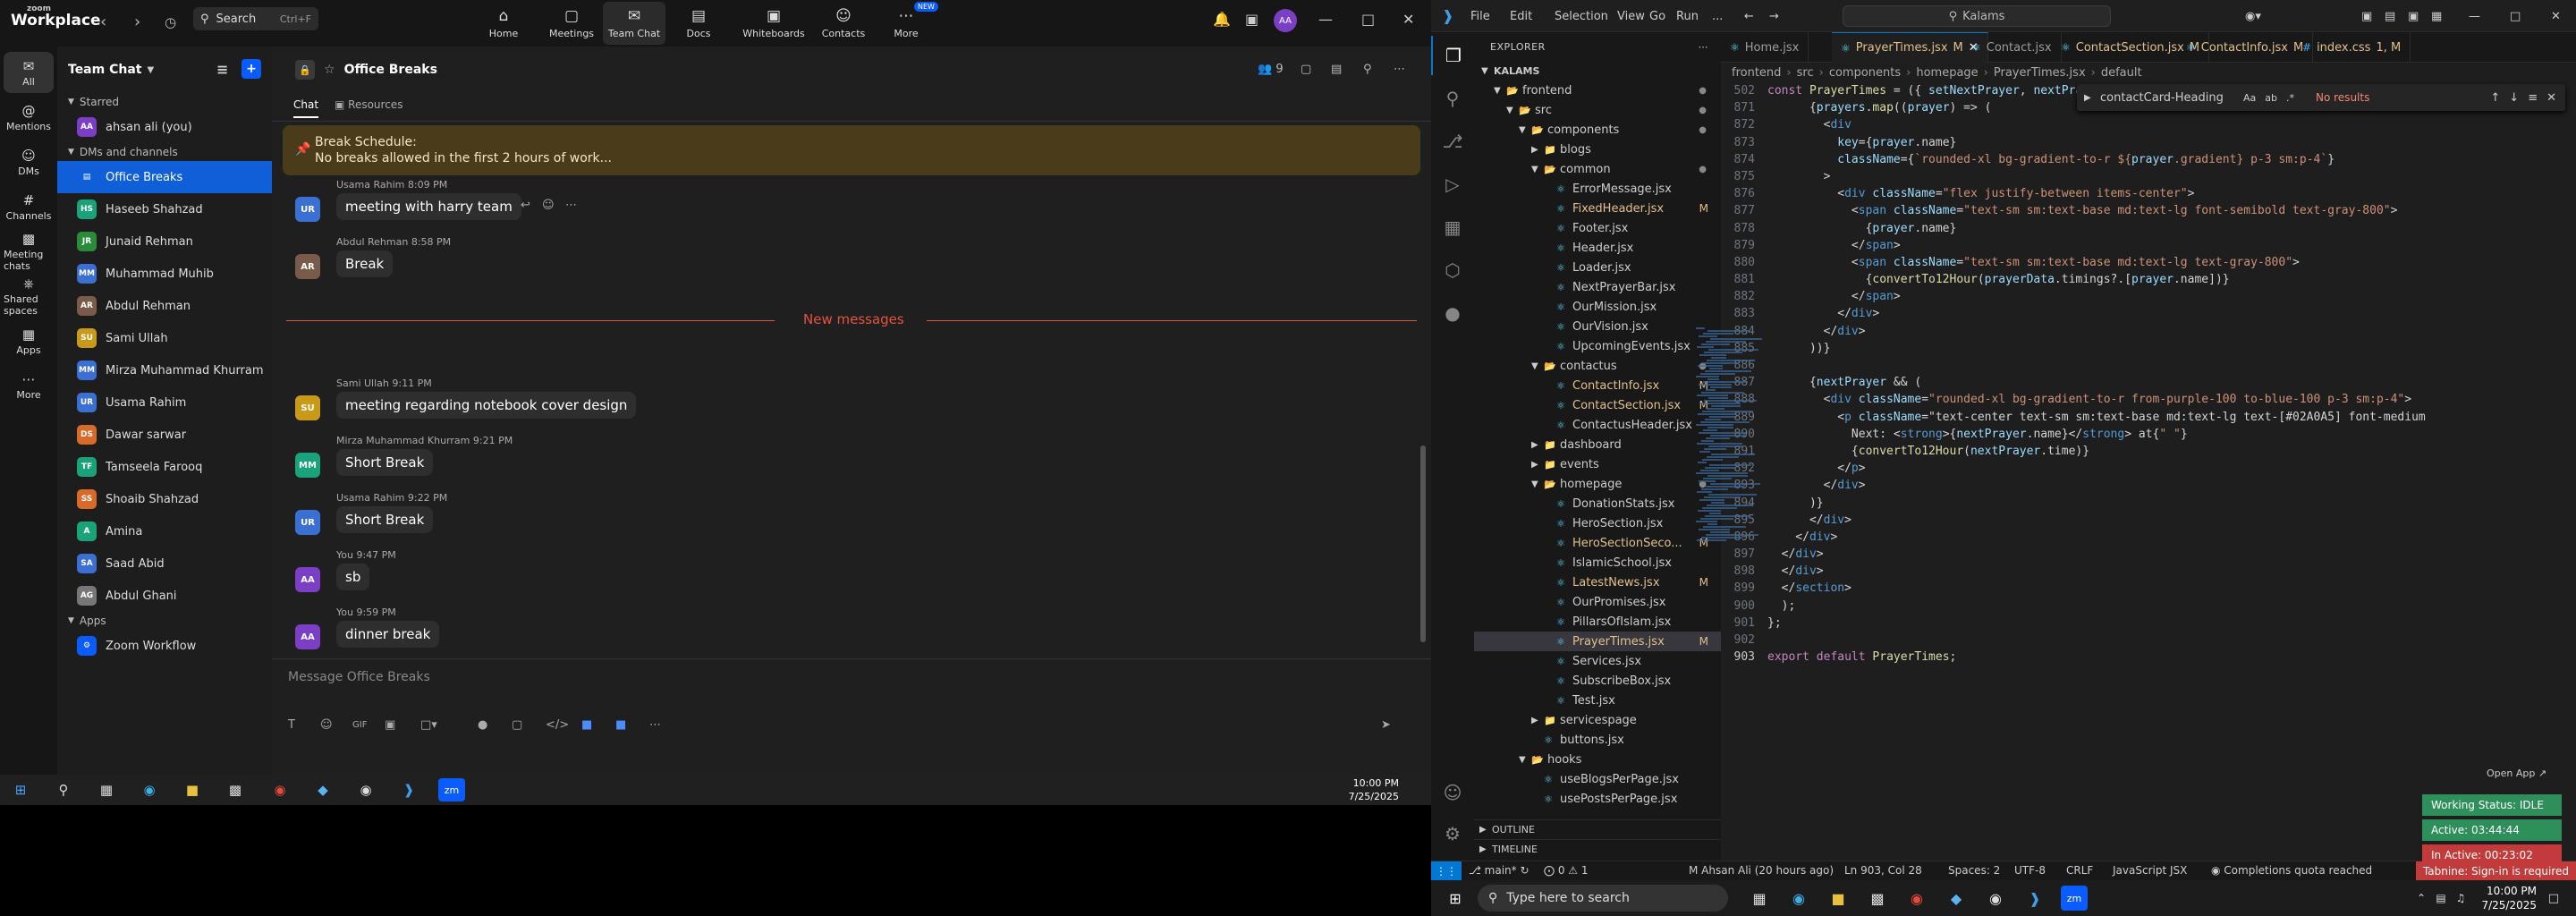 The height and width of the screenshot is (916, 2576). I want to click on topnav-team-chat: ✉ Team Chat, so click(634, 23).